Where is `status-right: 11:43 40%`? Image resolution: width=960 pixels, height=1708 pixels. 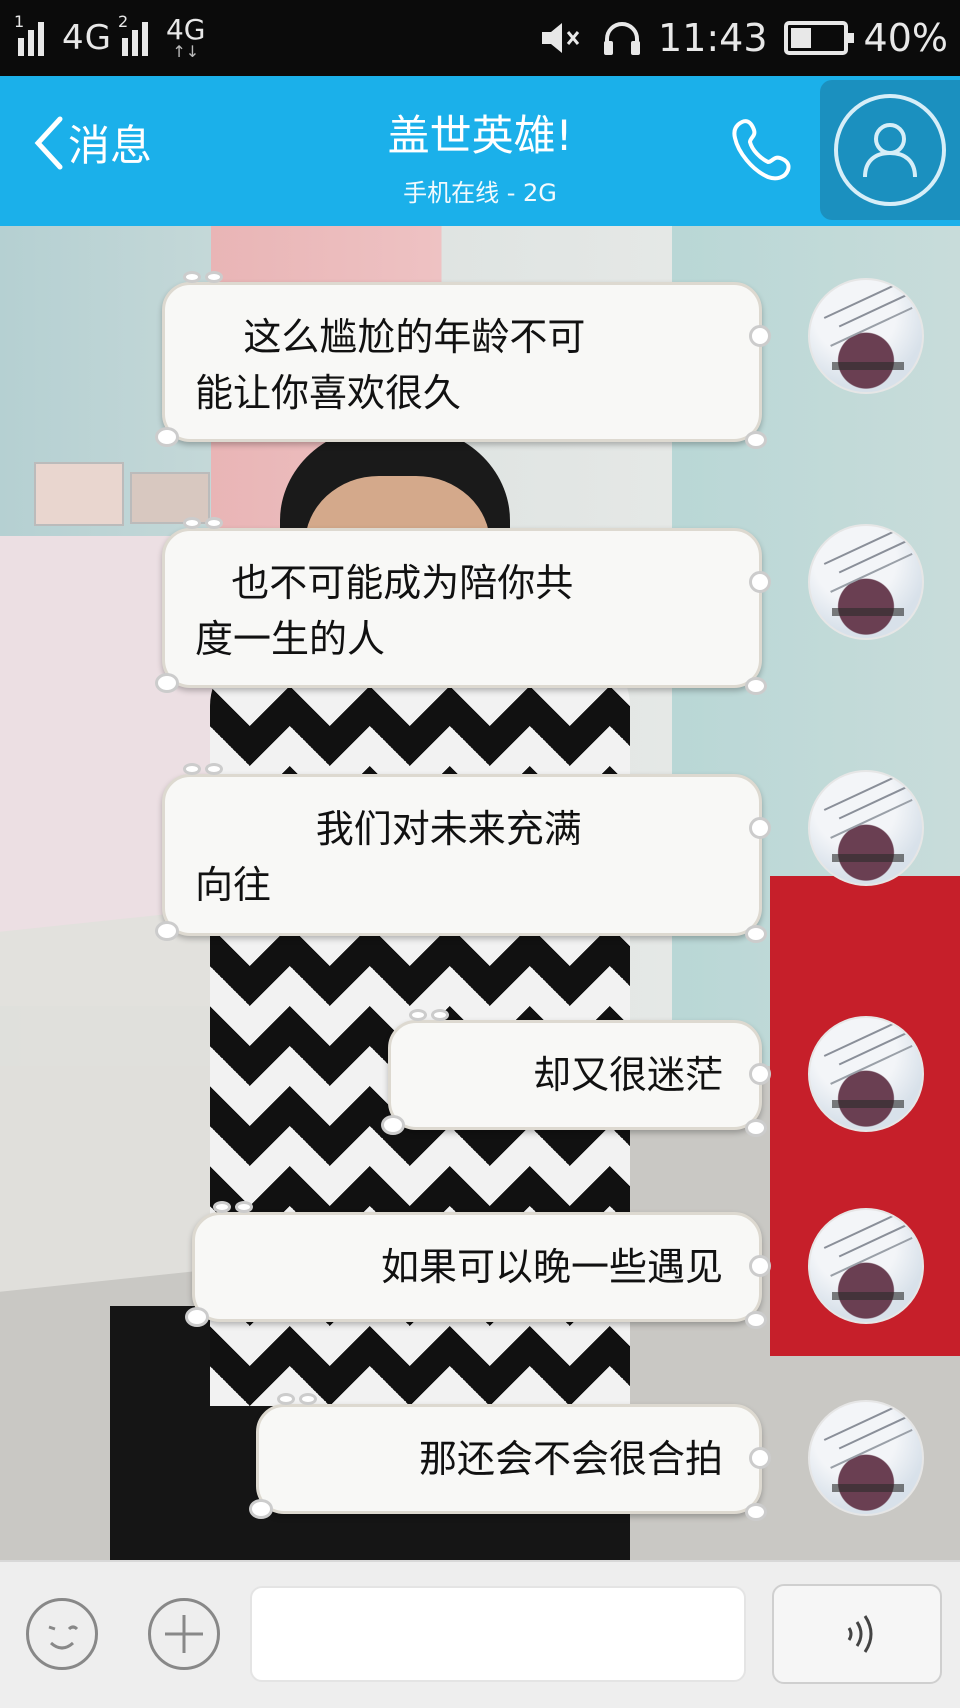
status-right: 11:43 40% is located at coordinates (744, 38).